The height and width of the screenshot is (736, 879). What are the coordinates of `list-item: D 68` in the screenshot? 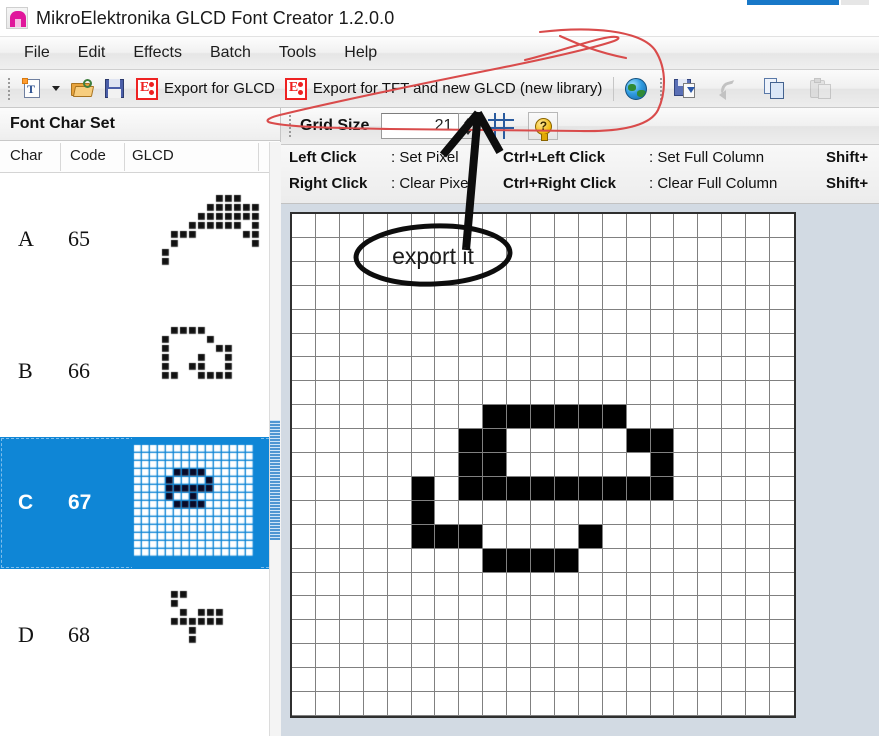 It's located at (140, 635).